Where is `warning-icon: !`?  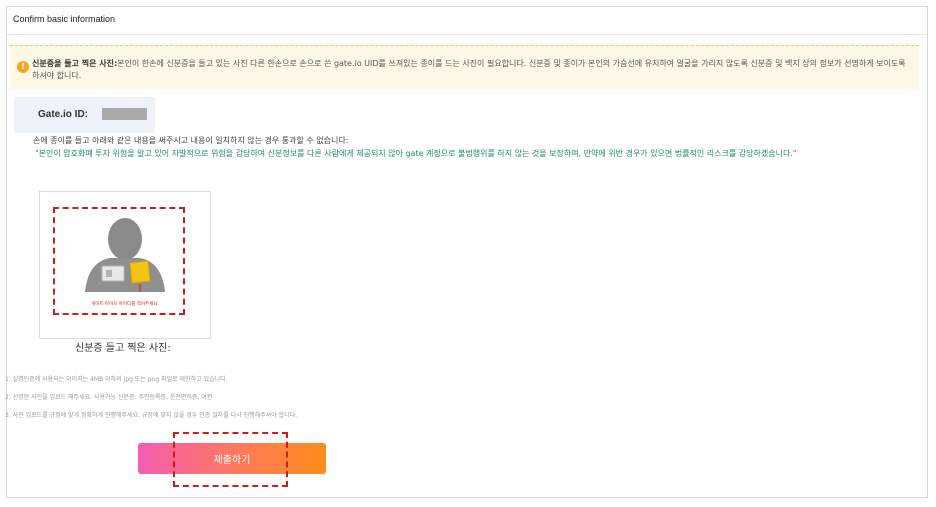
warning-icon: ! is located at coordinates (23, 67).